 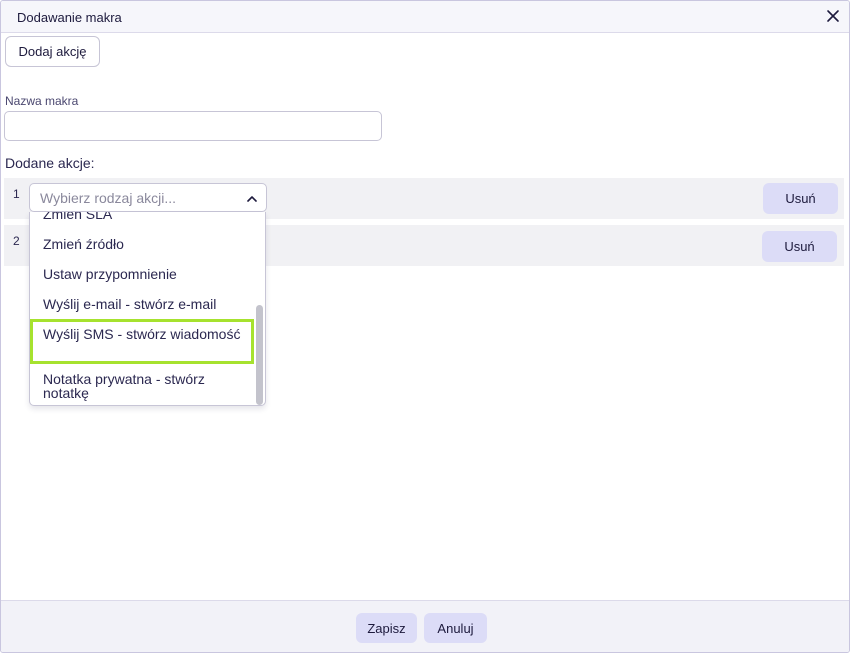 I want to click on macro-name-input, so click(x=193, y=126).